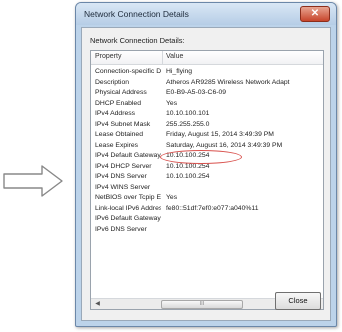 The image size is (342, 332). I want to click on property-cell: IPv4 WINS Server, so click(123, 187).